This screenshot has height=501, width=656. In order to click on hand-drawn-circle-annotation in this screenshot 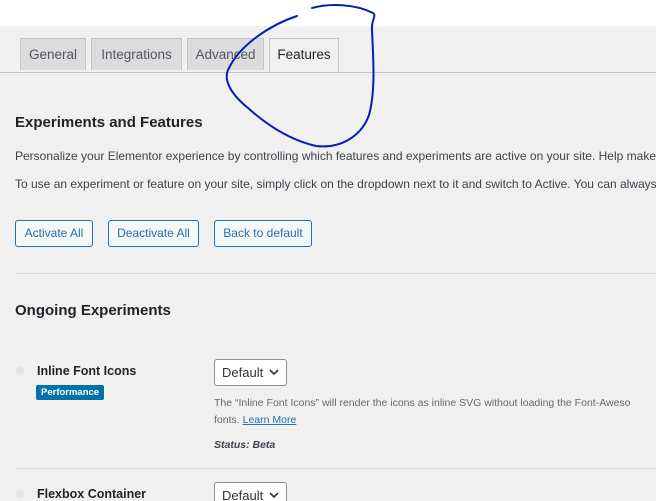, I will do `click(300, 76)`.